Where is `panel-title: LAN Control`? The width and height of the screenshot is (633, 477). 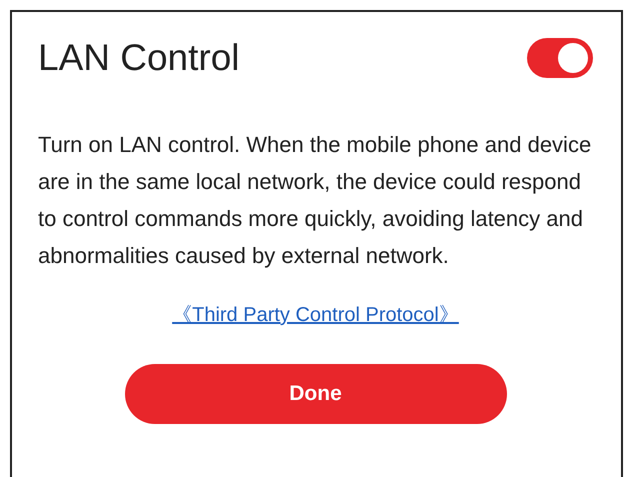 panel-title: LAN Control is located at coordinates (139, 58).